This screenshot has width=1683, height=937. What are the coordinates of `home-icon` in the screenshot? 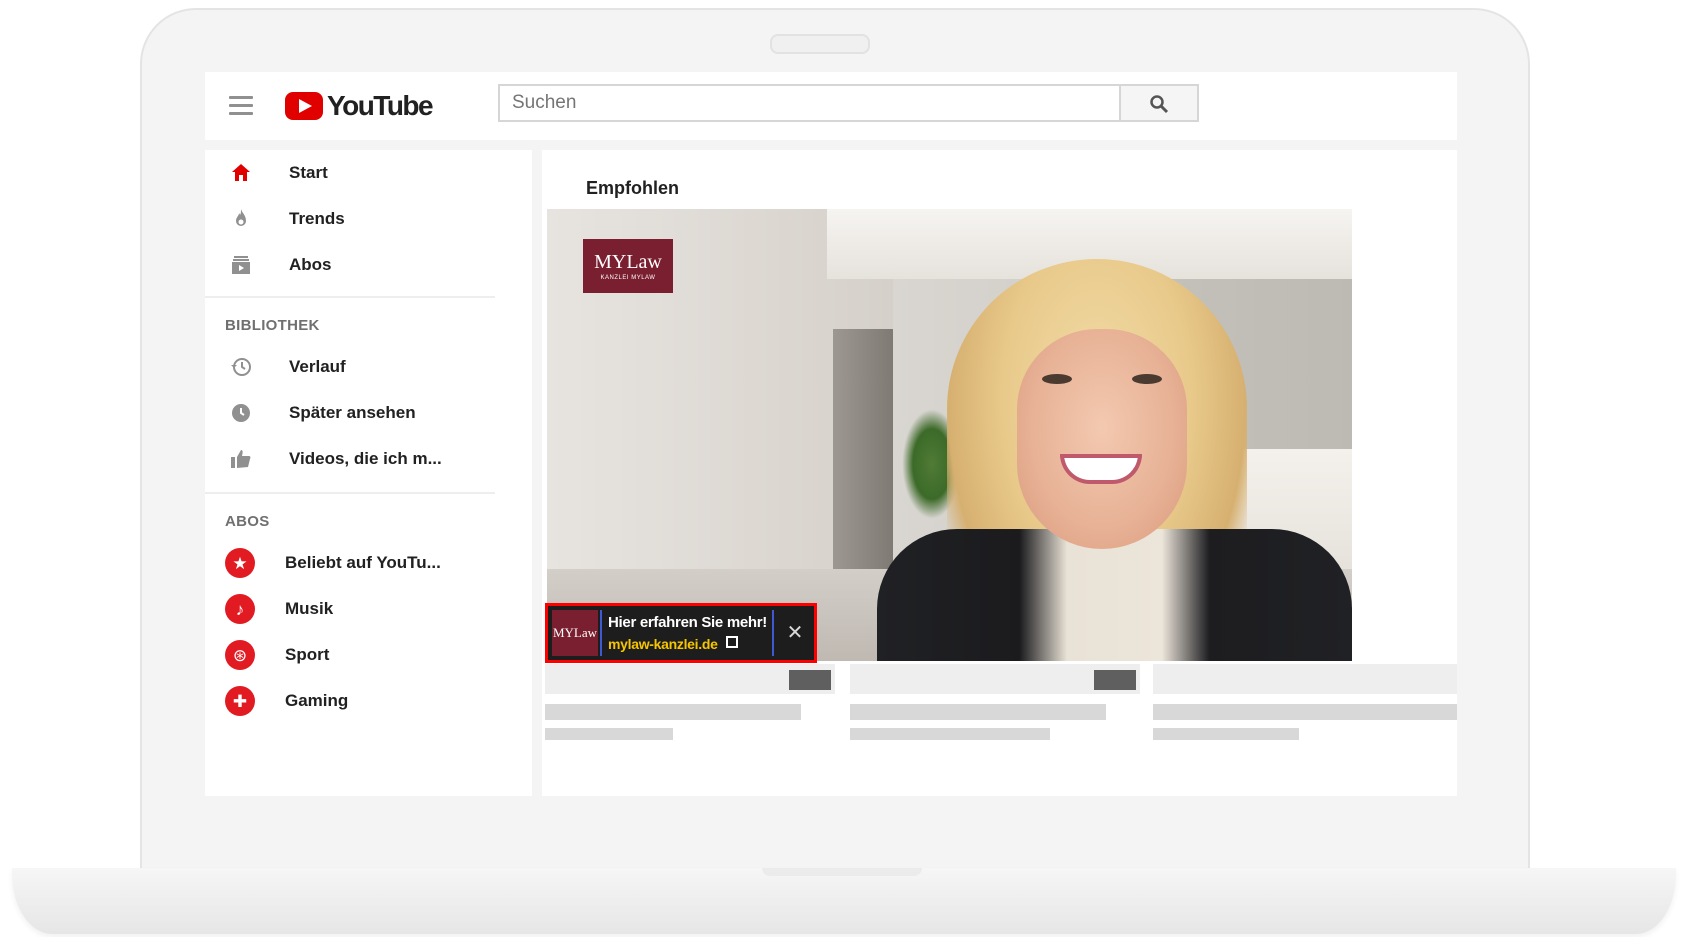 It's located at (241, 172).